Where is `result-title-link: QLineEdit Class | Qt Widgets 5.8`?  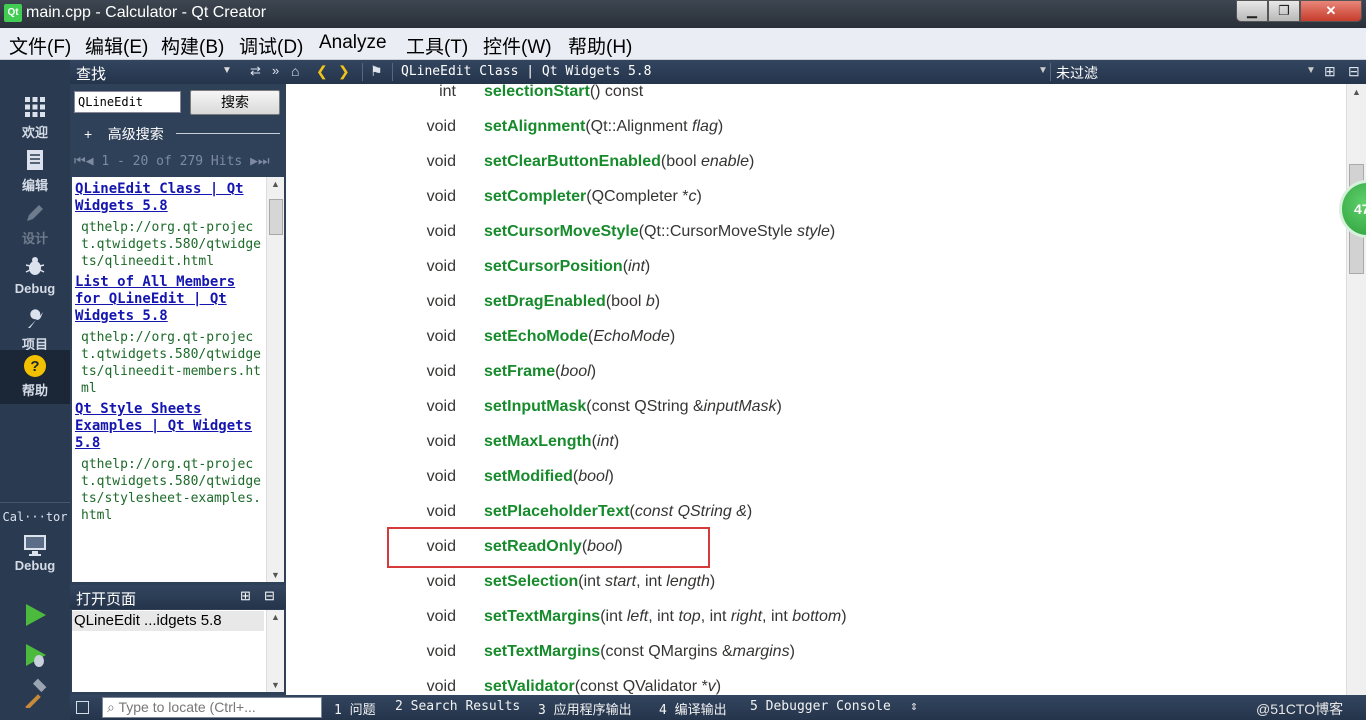
result-title-link: QLineEdit Class | Qt Widgets 5.8 is located at coordinates (178, 198).